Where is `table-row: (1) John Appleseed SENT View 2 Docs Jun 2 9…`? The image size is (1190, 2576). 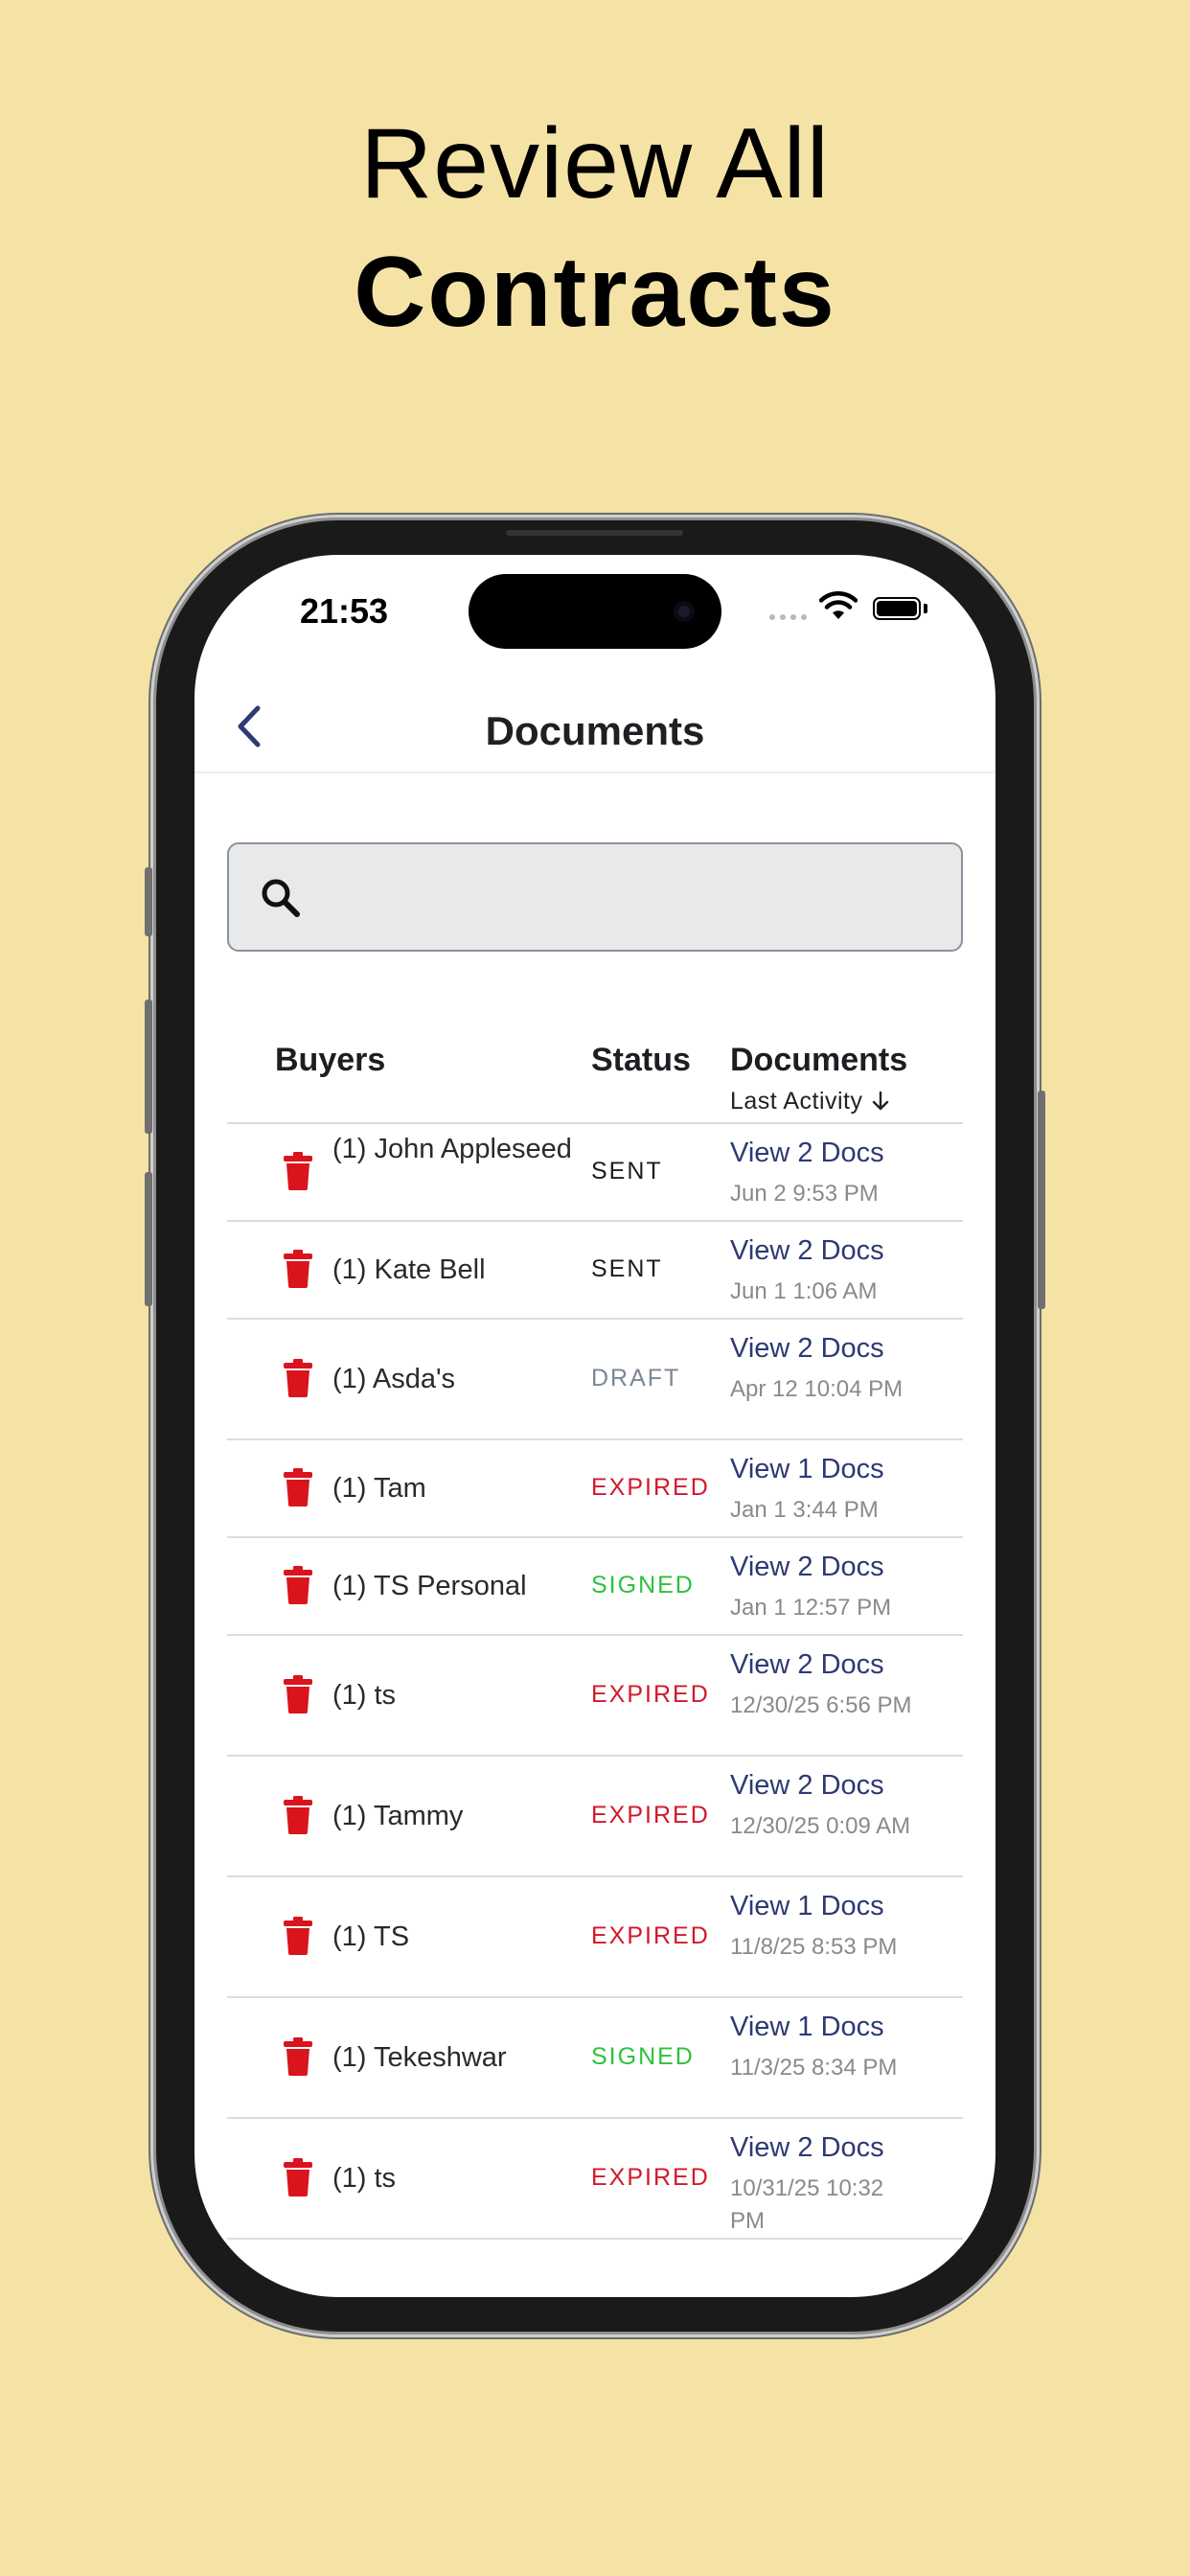 table-row: (1) John Appleseed SENT View 2 Docs Jun 2 9… is located at coordinates (595, 1173).